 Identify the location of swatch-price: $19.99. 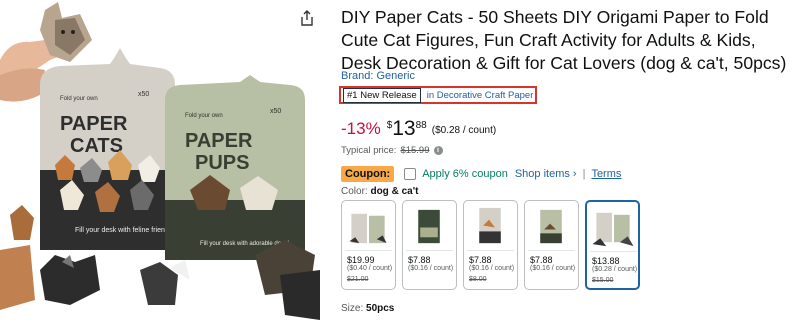
(361, 260).